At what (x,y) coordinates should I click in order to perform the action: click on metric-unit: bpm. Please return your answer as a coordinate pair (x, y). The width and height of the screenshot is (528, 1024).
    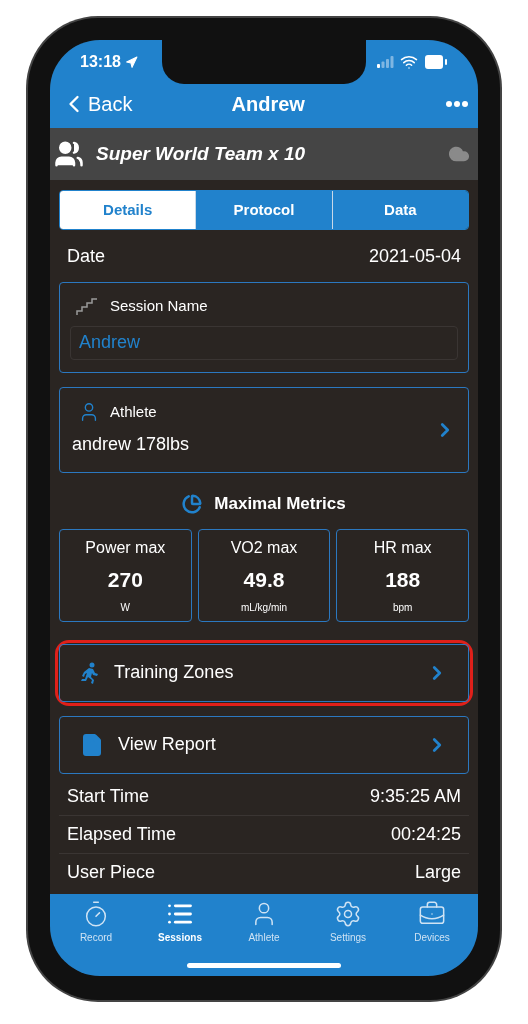
    Looking at the image, I should click on (402, 607).